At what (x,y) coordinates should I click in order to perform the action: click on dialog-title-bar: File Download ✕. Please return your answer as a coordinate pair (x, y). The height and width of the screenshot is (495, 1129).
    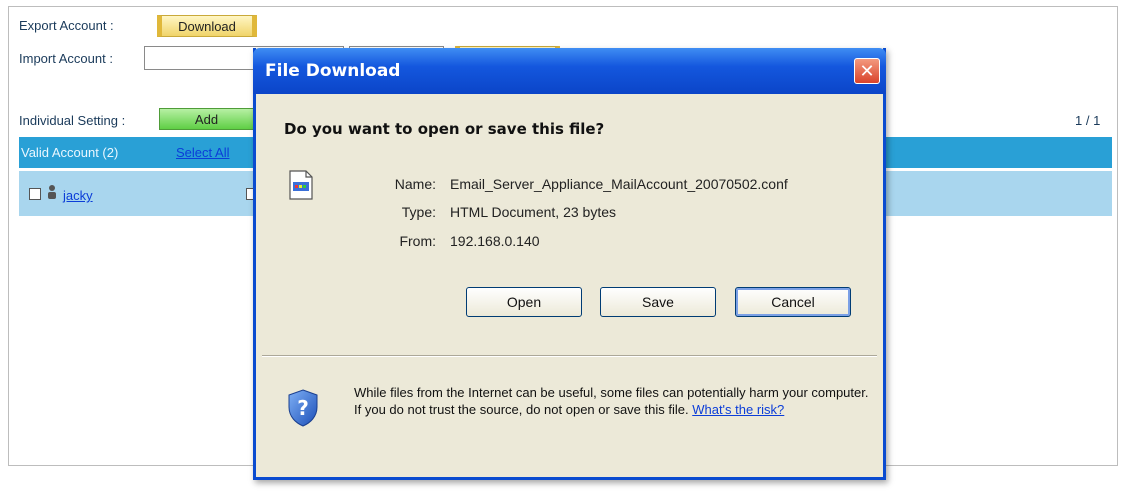
    Looking at the image, I should click on (569, 71).